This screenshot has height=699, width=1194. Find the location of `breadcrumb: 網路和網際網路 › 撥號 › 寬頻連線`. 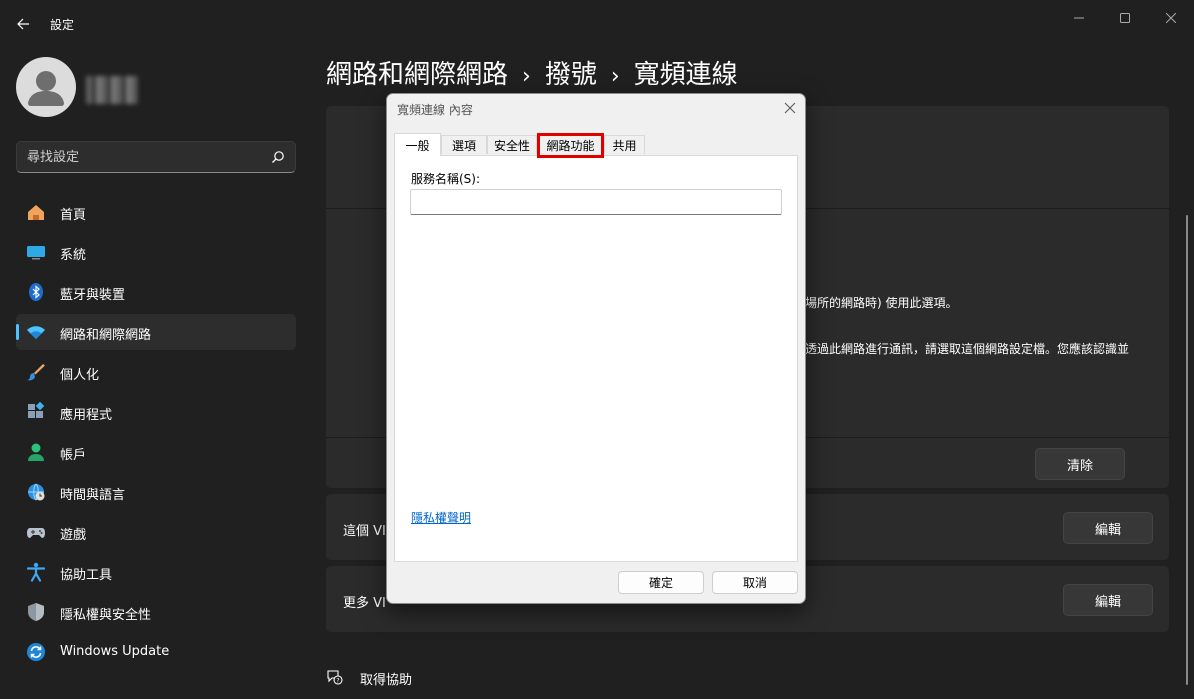

breadcrumb: 網路和網際網路 › 撥號 › 寬頻連線 is located at coordinates (532, 72).